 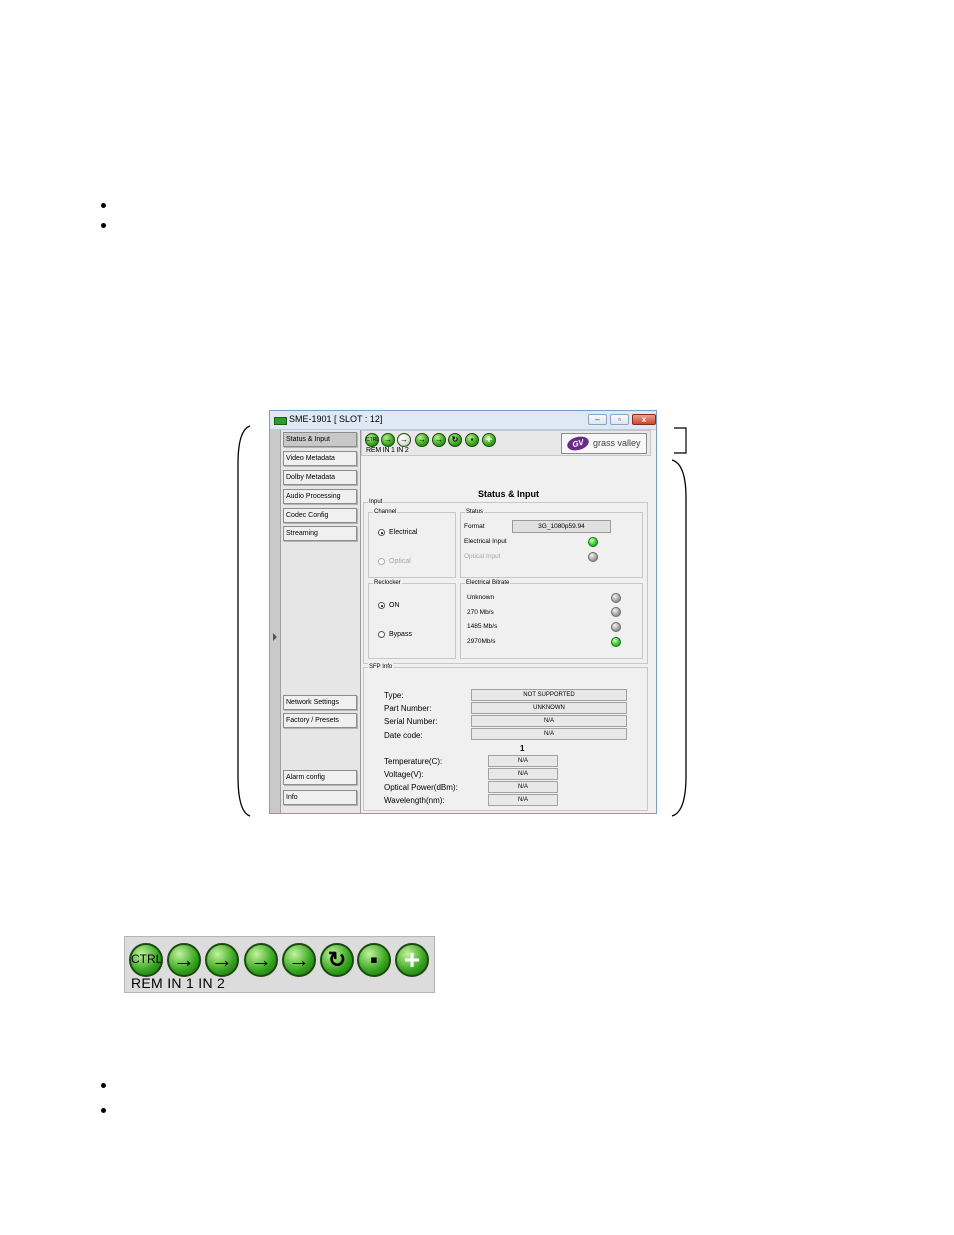 I want to click on nav-streaming: Streaming, so click(x=320, y=533).